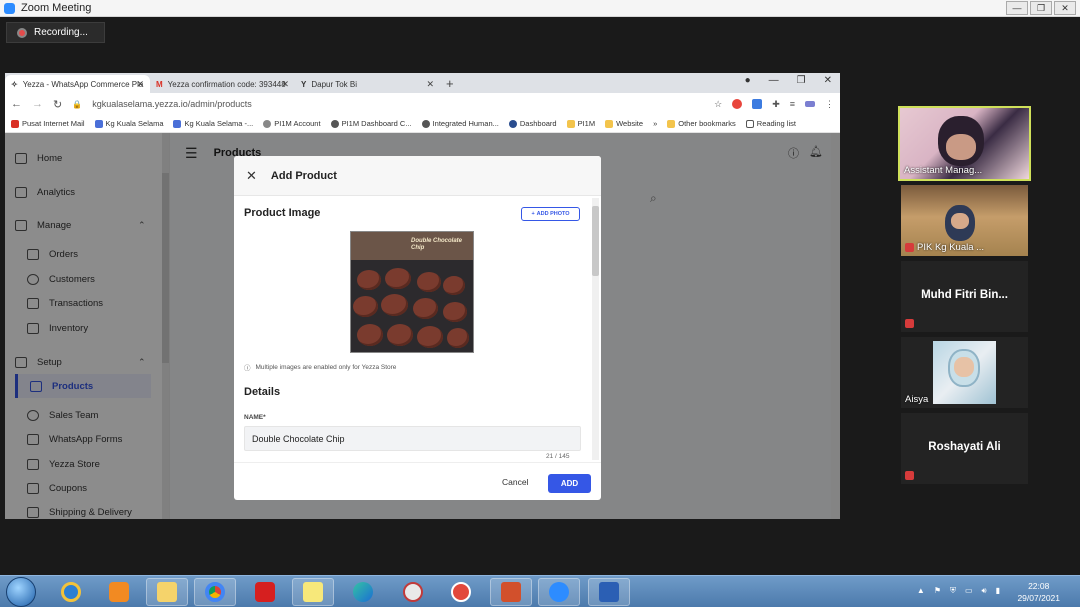 The image size is (1080, 607). Describe the element at coordinates (757, 104) in the screenshot. I see `news-extension-icon` at that location.